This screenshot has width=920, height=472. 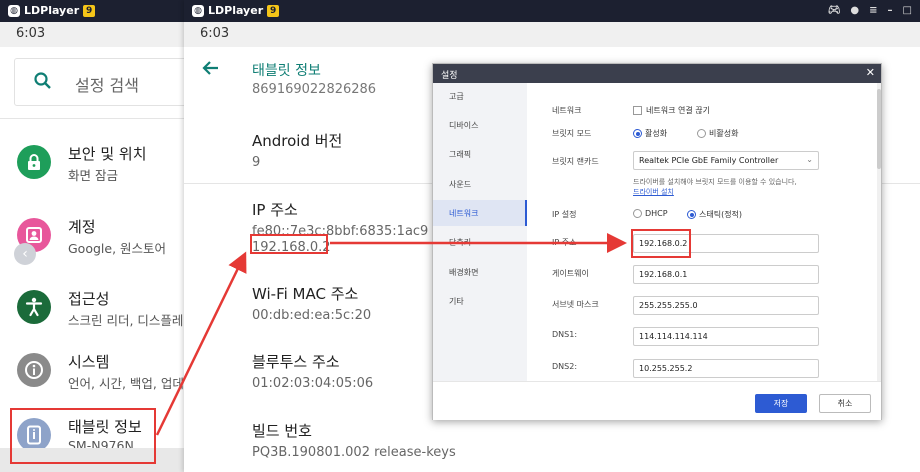 I want to click on item-title: 접근성, so click(x=89, y=299).